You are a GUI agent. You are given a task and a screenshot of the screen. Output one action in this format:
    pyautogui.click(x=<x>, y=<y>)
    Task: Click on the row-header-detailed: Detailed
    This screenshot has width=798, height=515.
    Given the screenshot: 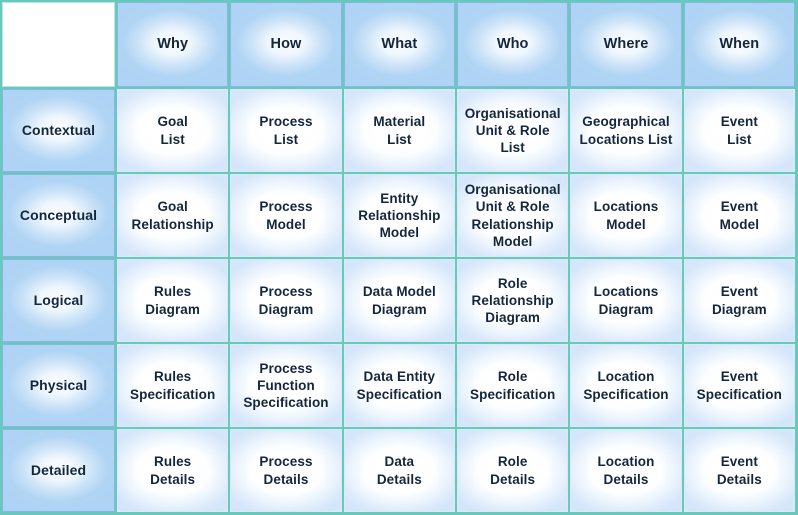 What is the action you would take?
    pyautogui.click(x=58, y=470)
    